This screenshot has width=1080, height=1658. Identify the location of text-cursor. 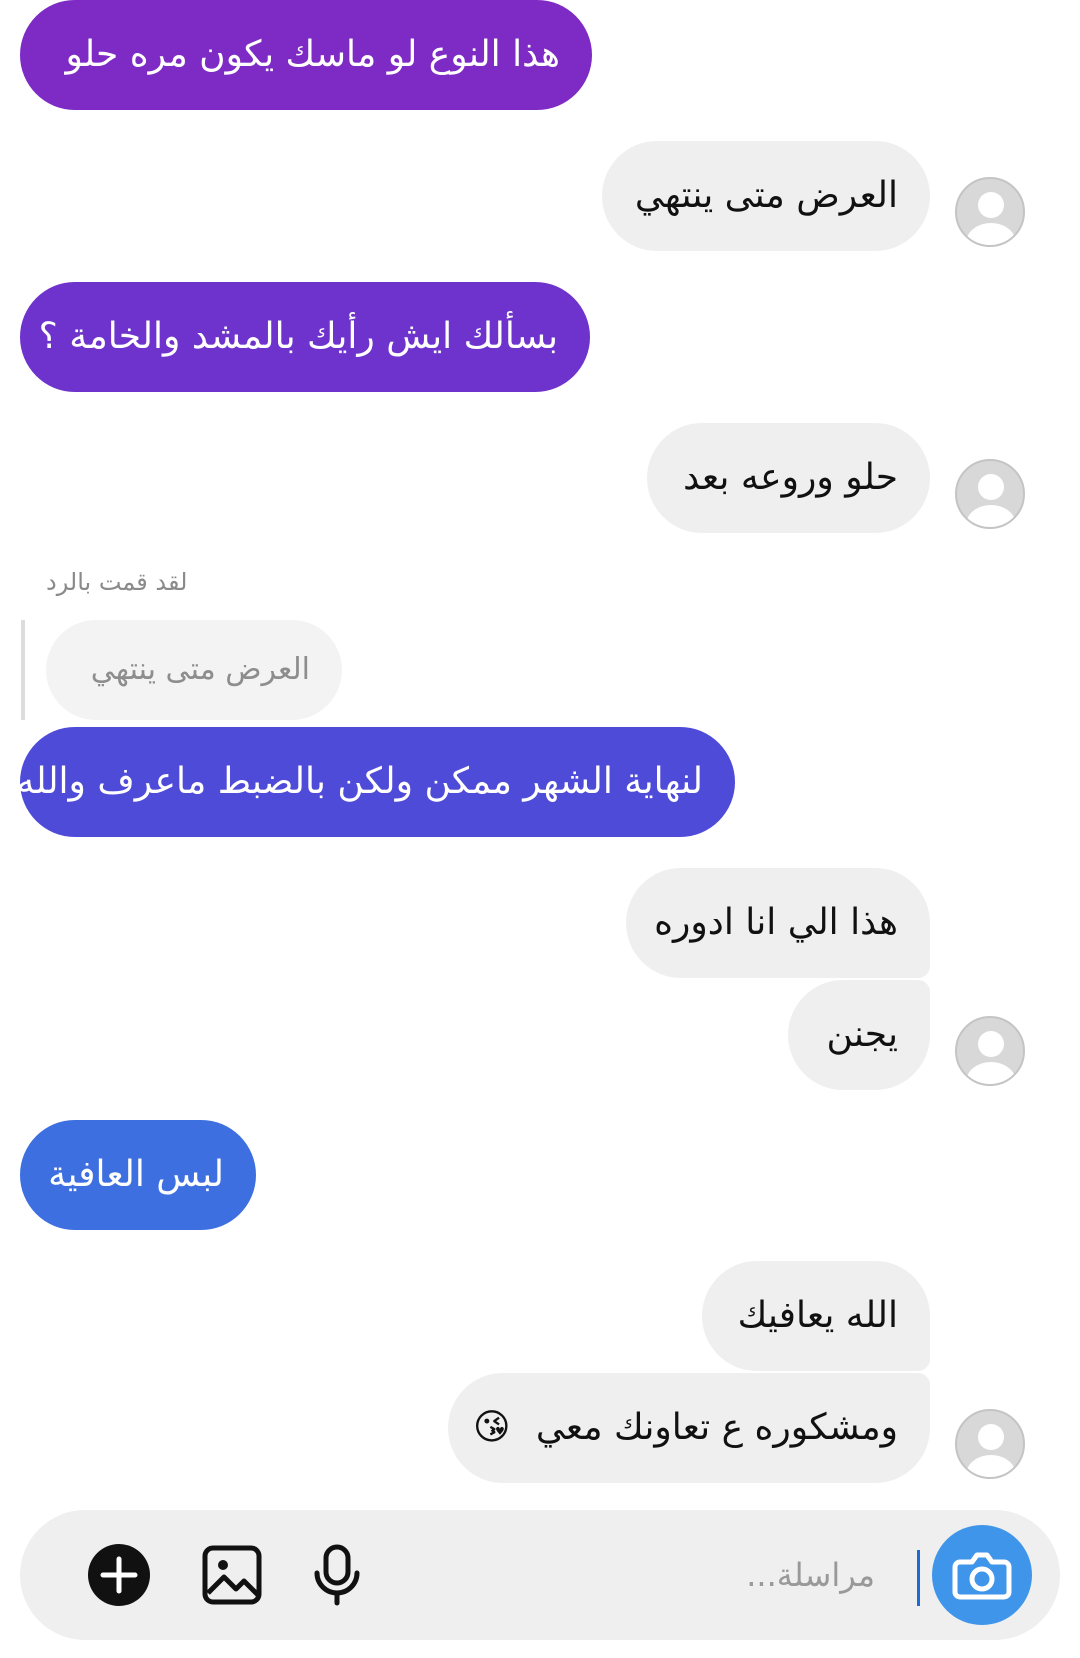
(918, 1578).